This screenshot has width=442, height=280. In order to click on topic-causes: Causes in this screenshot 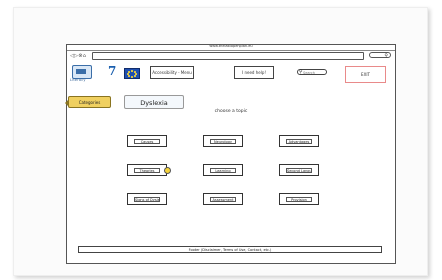, I will do `click(147, 141)`.